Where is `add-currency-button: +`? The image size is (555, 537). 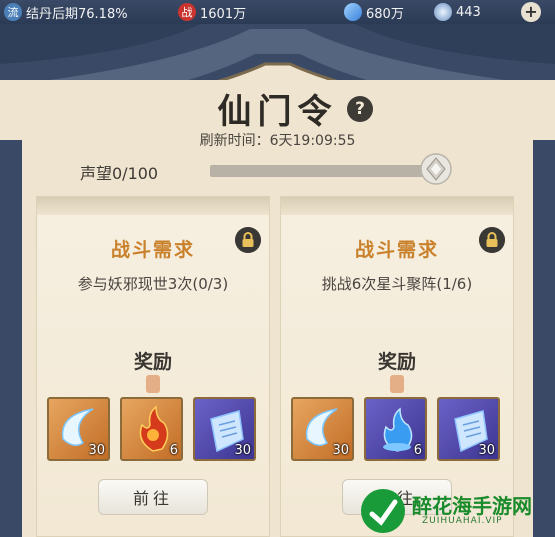 add-currency-button: + is located at coordinates (531, 12).